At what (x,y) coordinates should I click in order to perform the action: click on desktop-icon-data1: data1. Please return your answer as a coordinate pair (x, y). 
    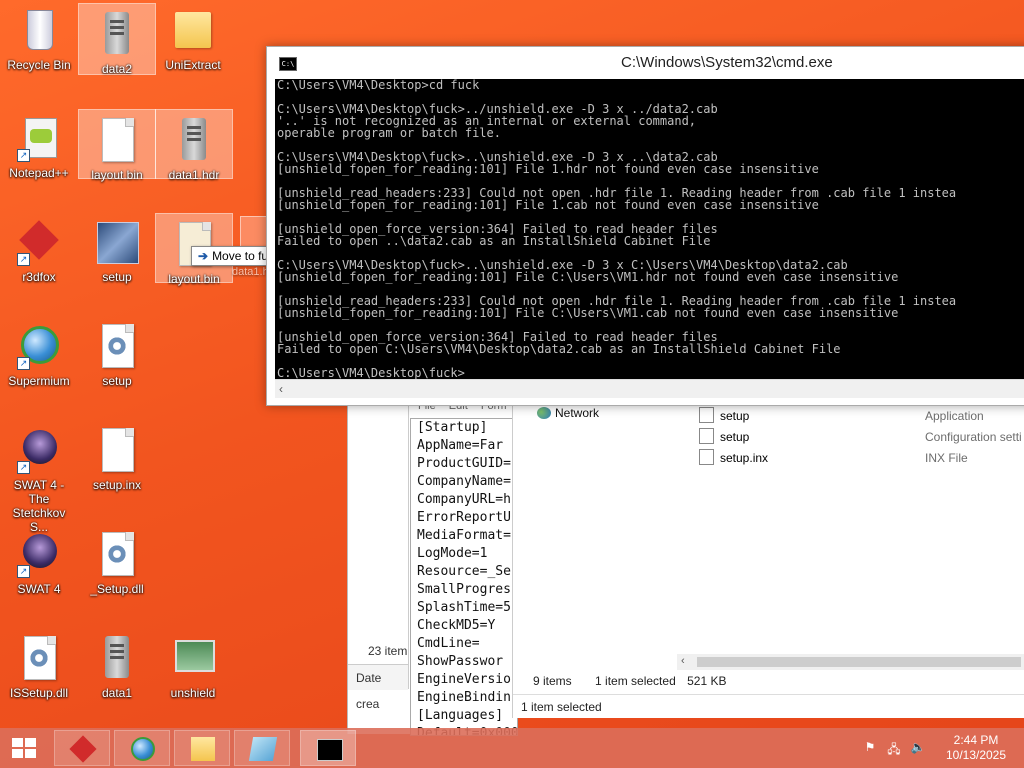
    Looking at the image, I should click on (117, 678).